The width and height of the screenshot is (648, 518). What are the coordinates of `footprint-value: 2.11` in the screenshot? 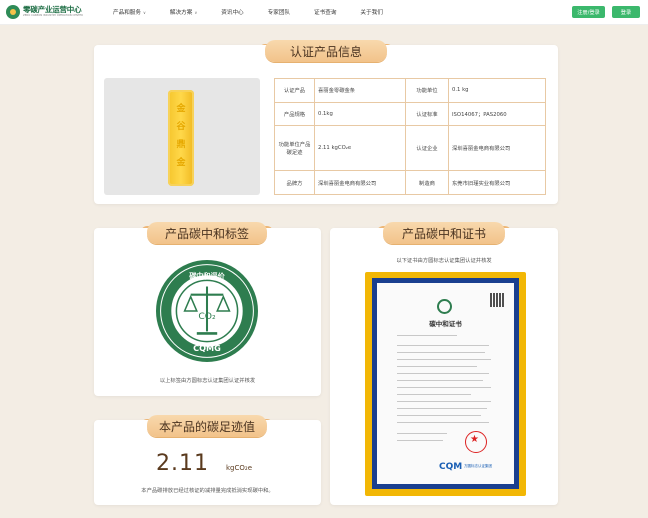 It's located at (182, 463).